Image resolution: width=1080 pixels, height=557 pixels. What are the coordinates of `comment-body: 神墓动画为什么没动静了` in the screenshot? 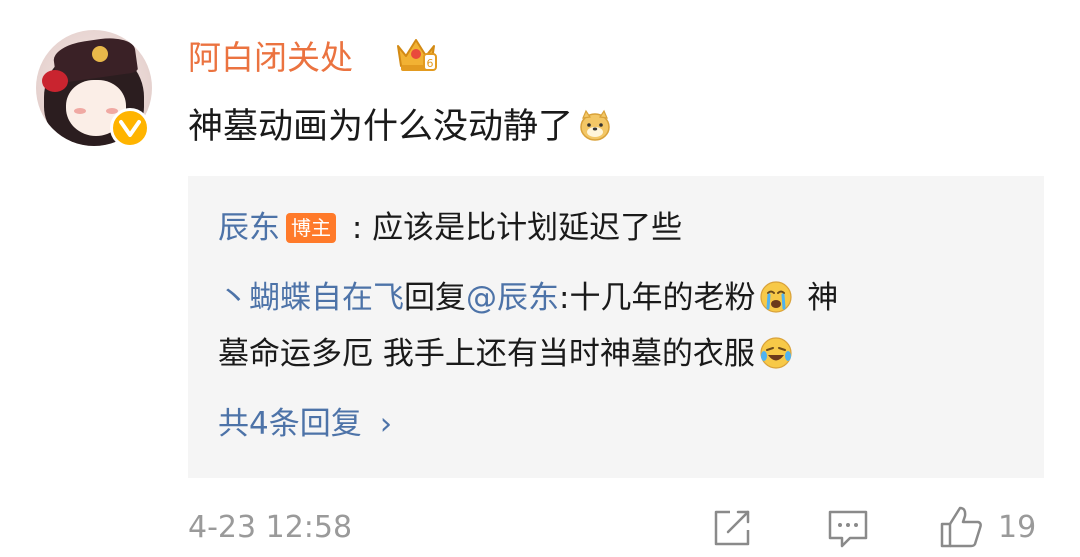 It's located at (400, 127).